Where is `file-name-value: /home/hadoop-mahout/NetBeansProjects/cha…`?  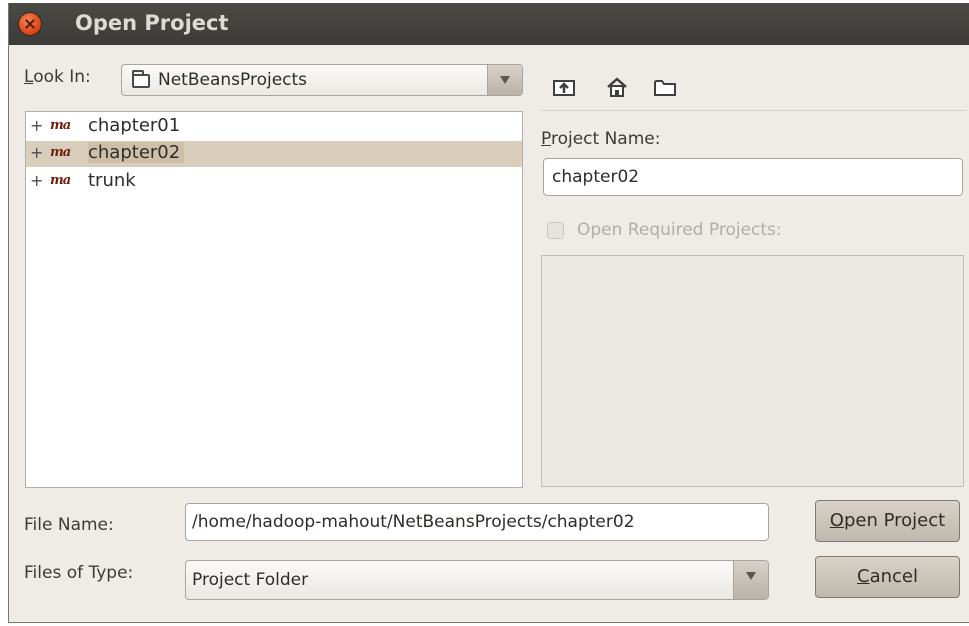 file-name-value: /home/hadoop-mahout/NetBeansProjects/cha… is located at coordinates (413, 522).